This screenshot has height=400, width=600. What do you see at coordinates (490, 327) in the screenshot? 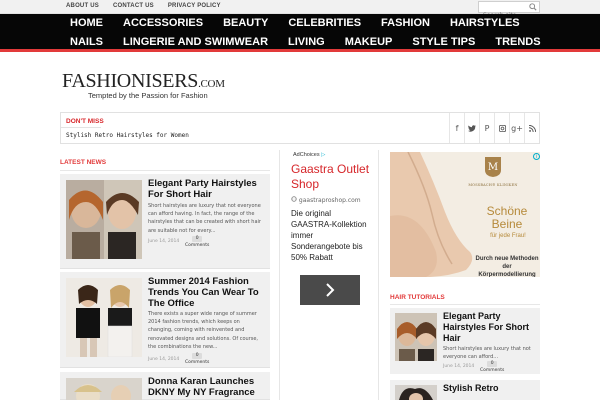
I see `tutorial-title: Elegant Party Hairstyles For Short Hair` at bounding box center [490, 327].